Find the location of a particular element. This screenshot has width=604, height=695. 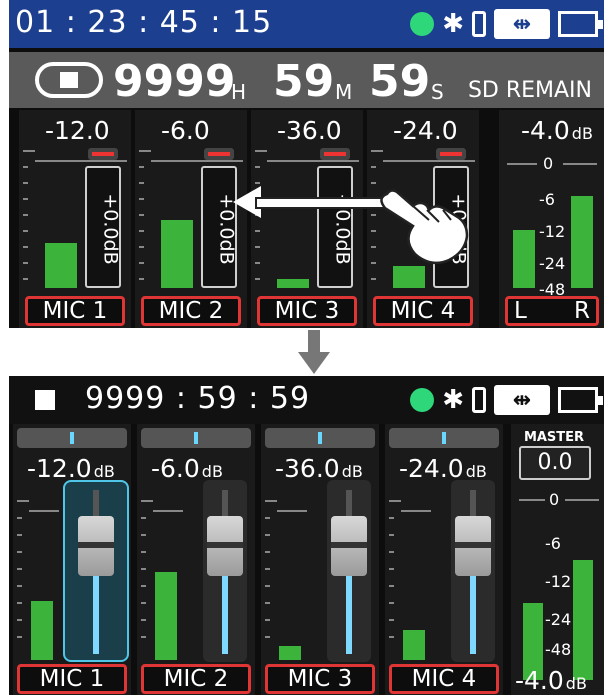

channel-level-value: -6.0 is located at coordinates (185, 130).